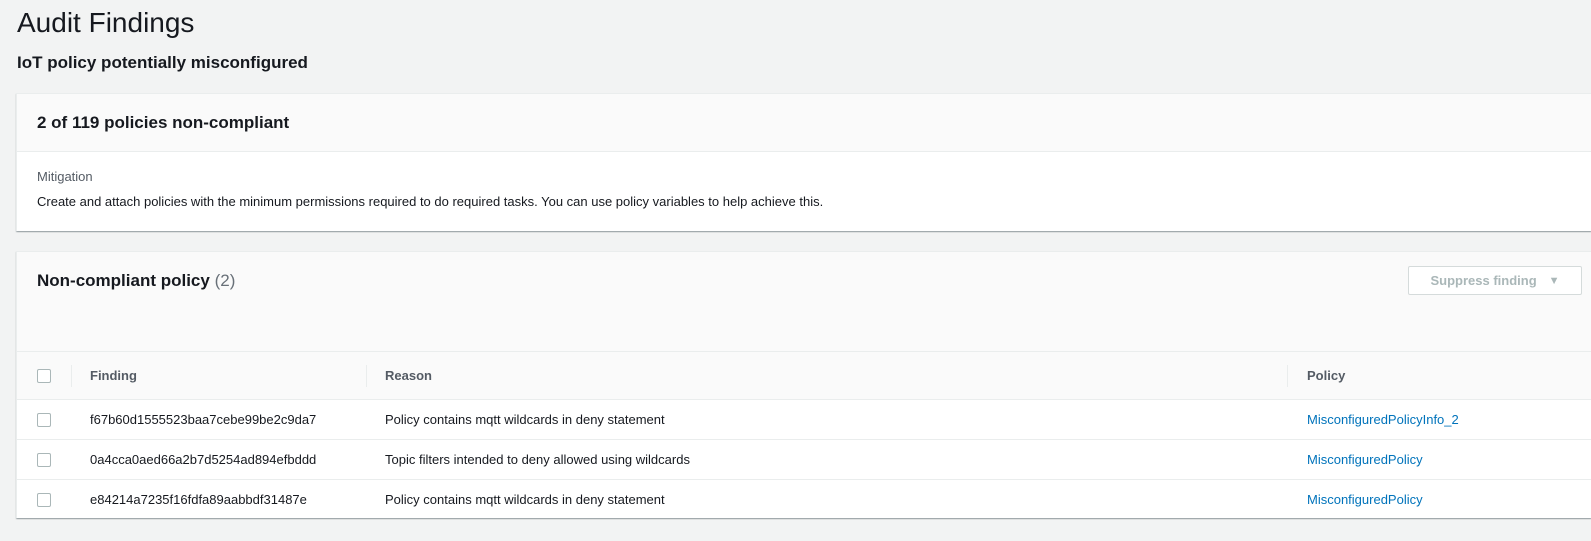  I want to click on select-all-checkbox, so click(44, 375).